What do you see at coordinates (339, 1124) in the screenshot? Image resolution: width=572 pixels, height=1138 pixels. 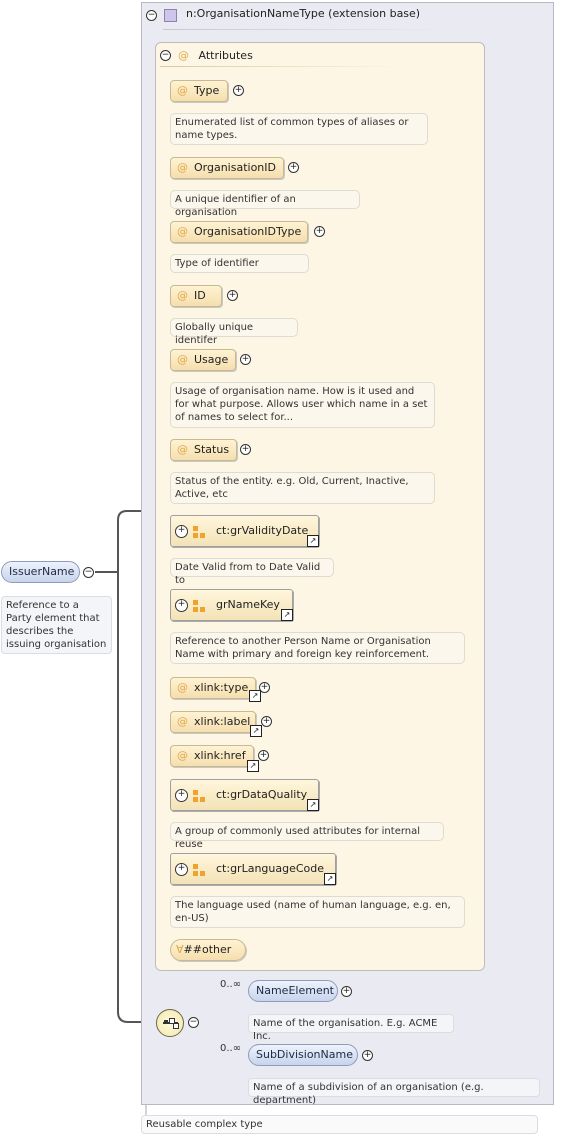 I see `complex-type-footer: Reusable complex type` at bounding box center [339, 1124].